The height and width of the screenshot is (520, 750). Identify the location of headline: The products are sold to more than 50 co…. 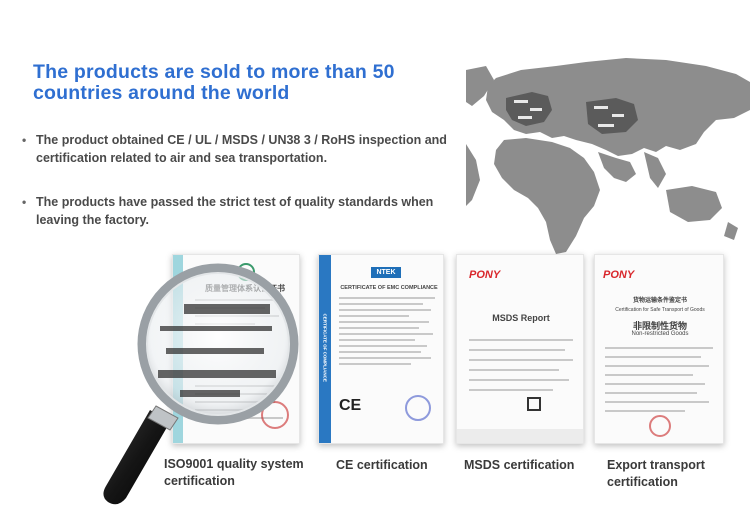
(214, 82).